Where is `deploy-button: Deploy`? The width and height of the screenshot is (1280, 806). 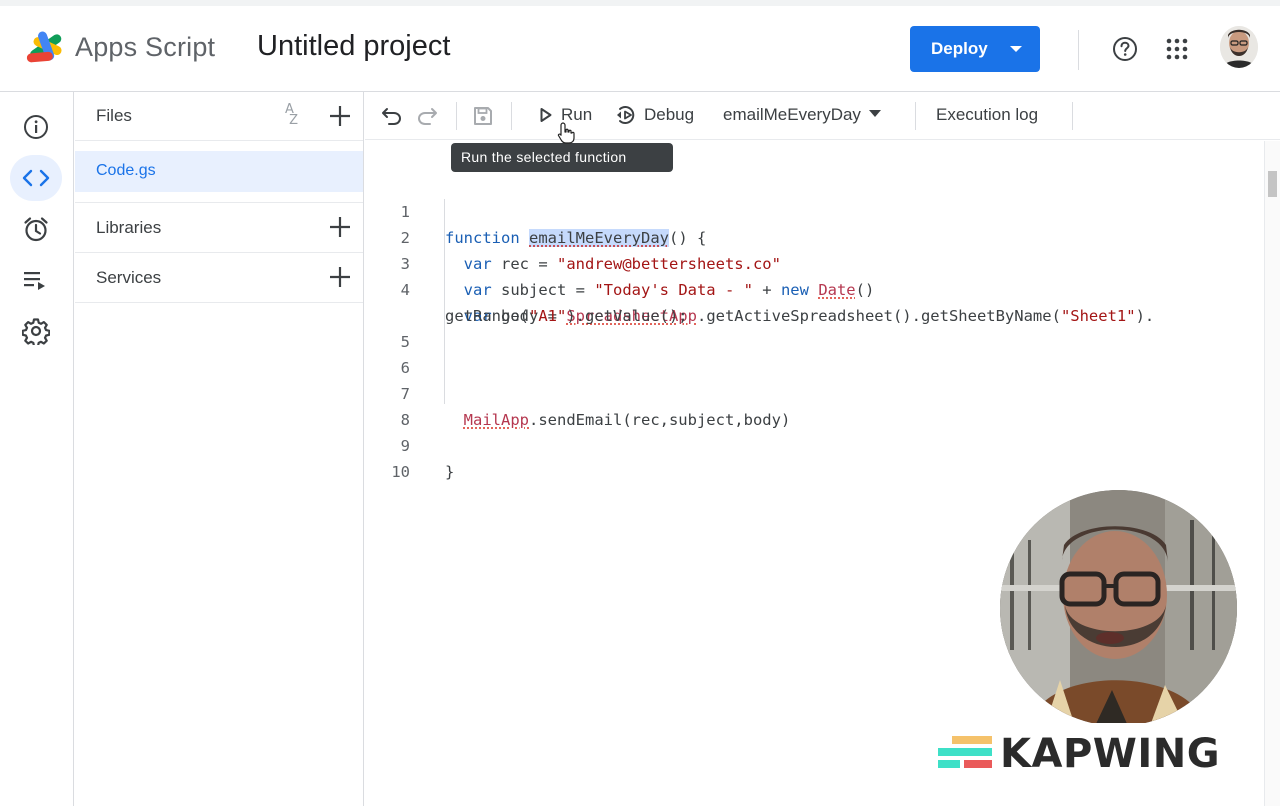
deploy-button: Deploy is located at coordinates (975, 49).